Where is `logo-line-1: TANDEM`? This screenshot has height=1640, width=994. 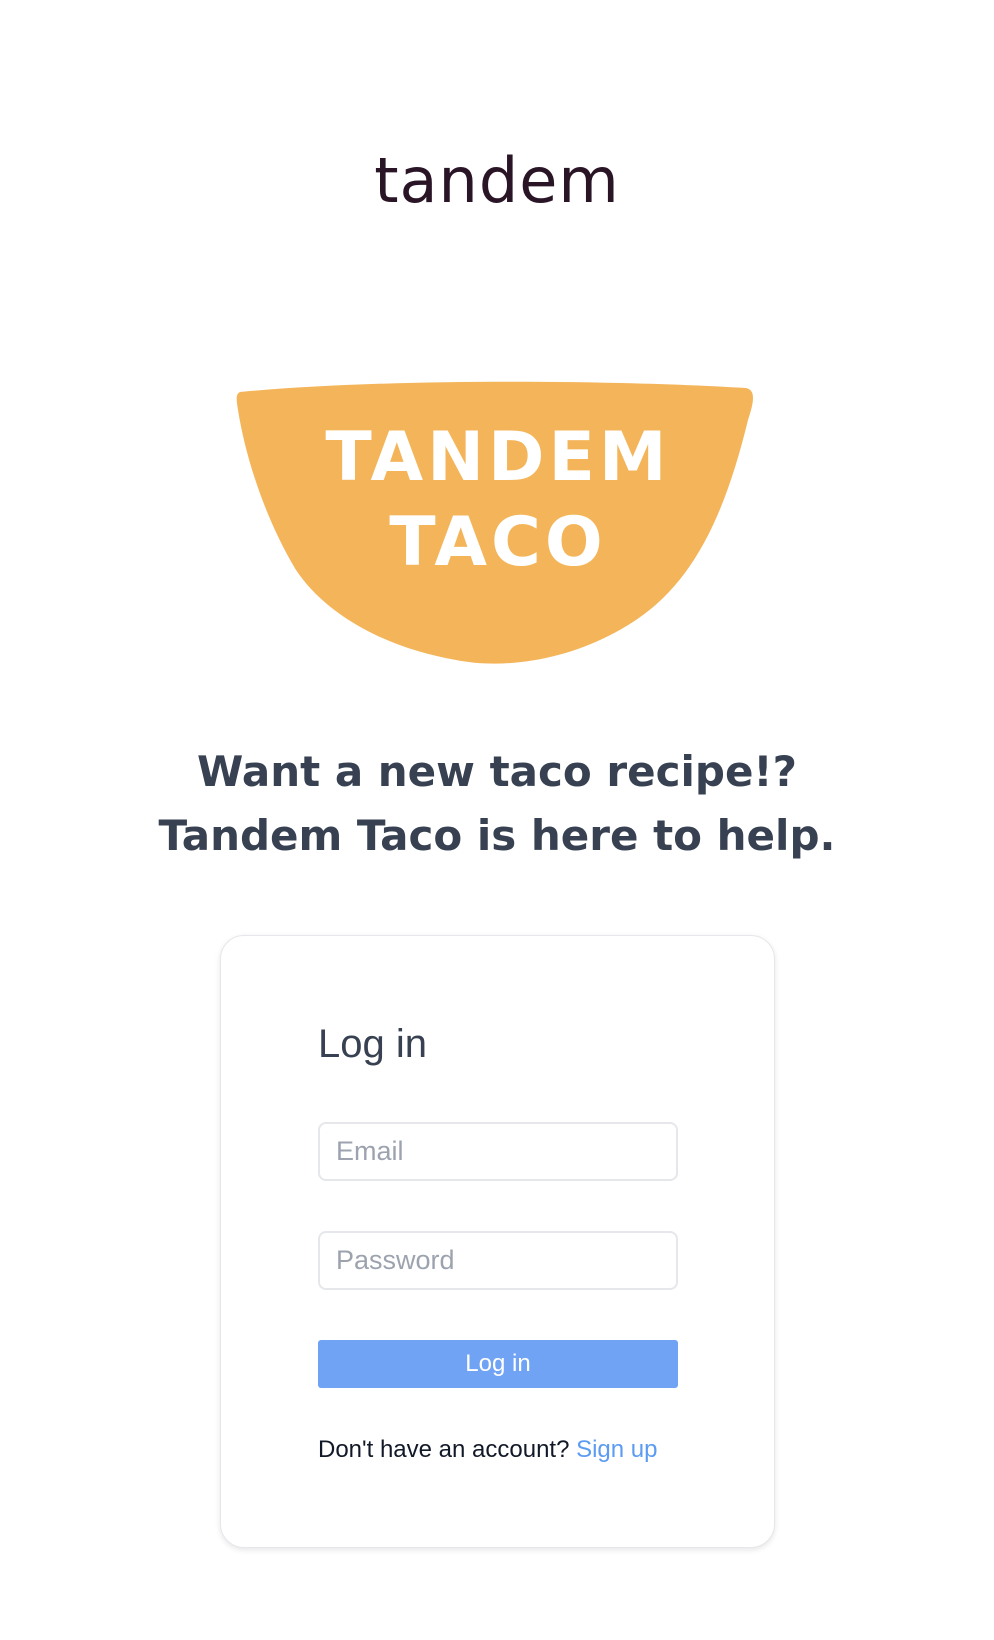 logo-line-1: TANDEM is located at coordinates (497, 457).